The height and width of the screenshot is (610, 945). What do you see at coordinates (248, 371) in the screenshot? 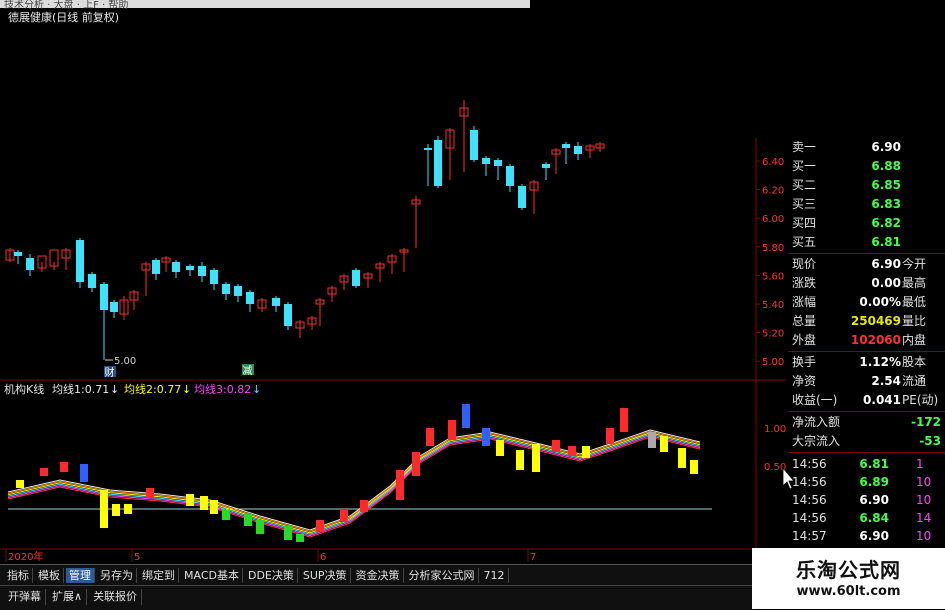
I see `reduce-marker-label: 减` at bounding box center [248, 371].